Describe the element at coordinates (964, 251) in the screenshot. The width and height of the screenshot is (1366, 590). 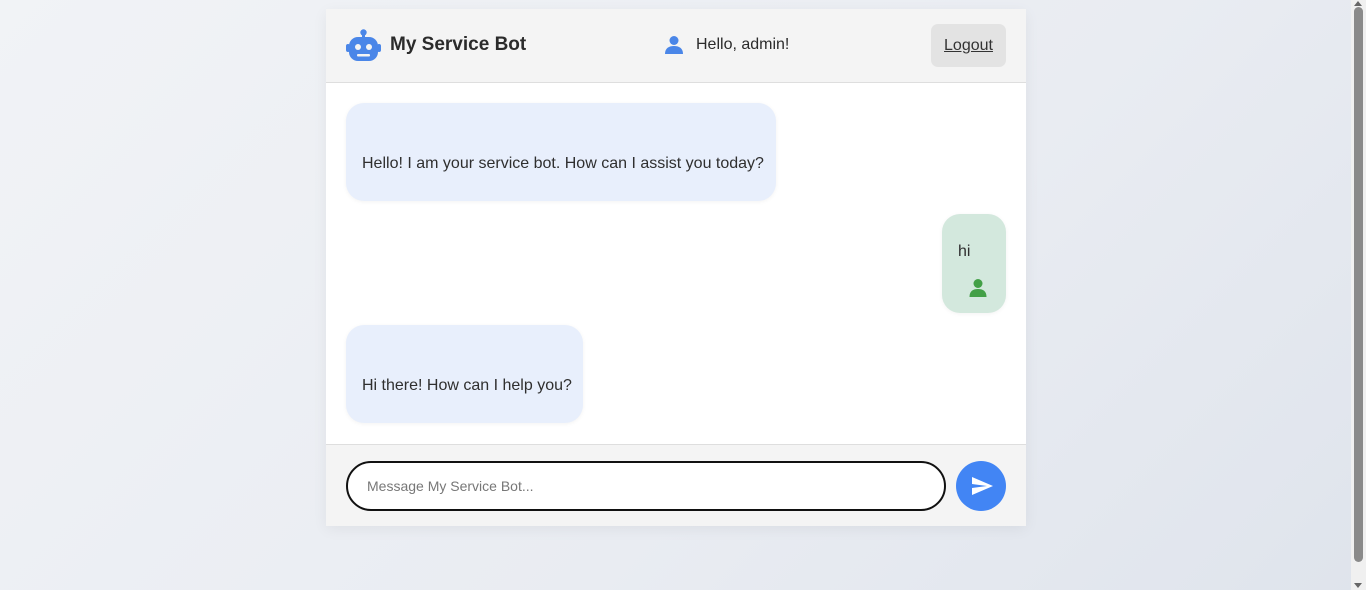
I see `message-text: hi` at that location.